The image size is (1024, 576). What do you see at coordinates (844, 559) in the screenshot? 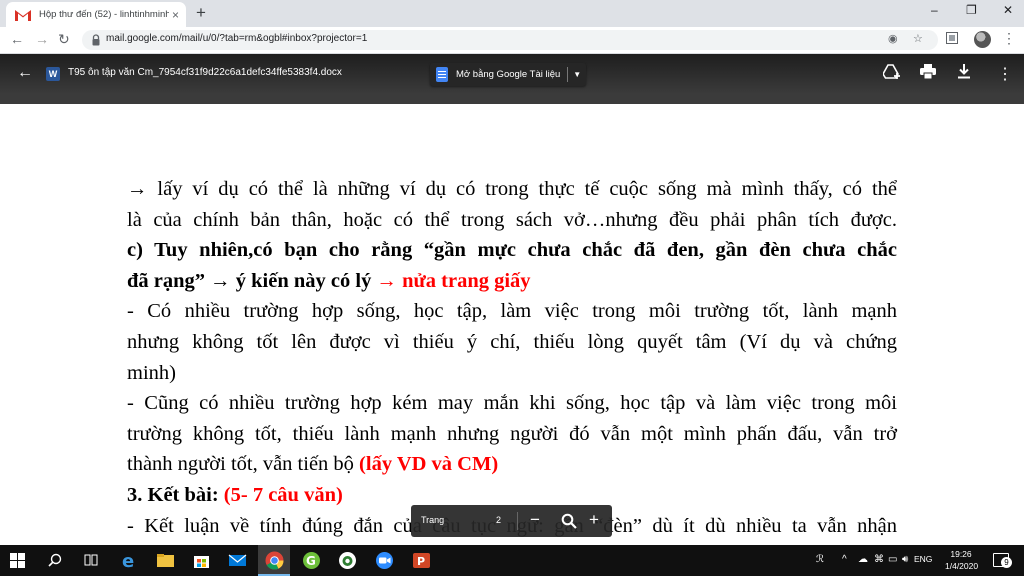
I see `tray-overflow-chevron-icon: ^` at bounding box center [844, 559].